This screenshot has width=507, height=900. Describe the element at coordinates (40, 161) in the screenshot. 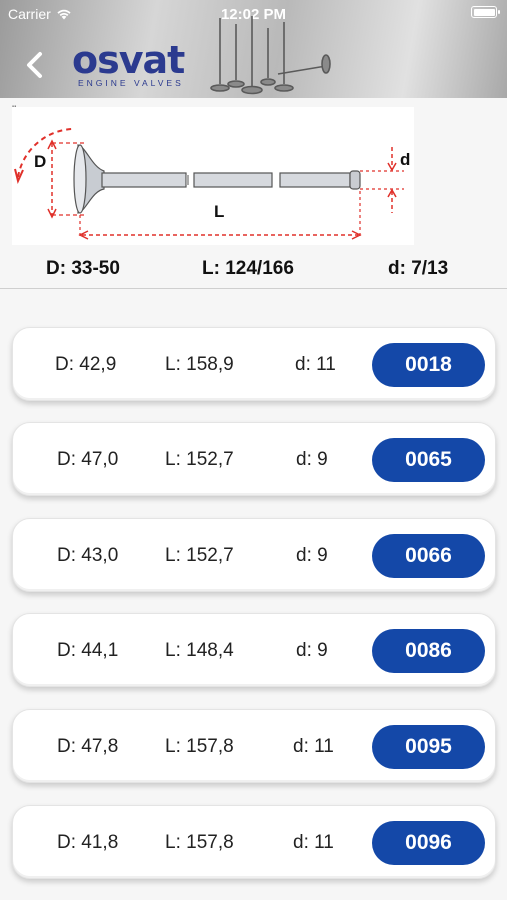

I see `diagram-label-D: D` at that location.